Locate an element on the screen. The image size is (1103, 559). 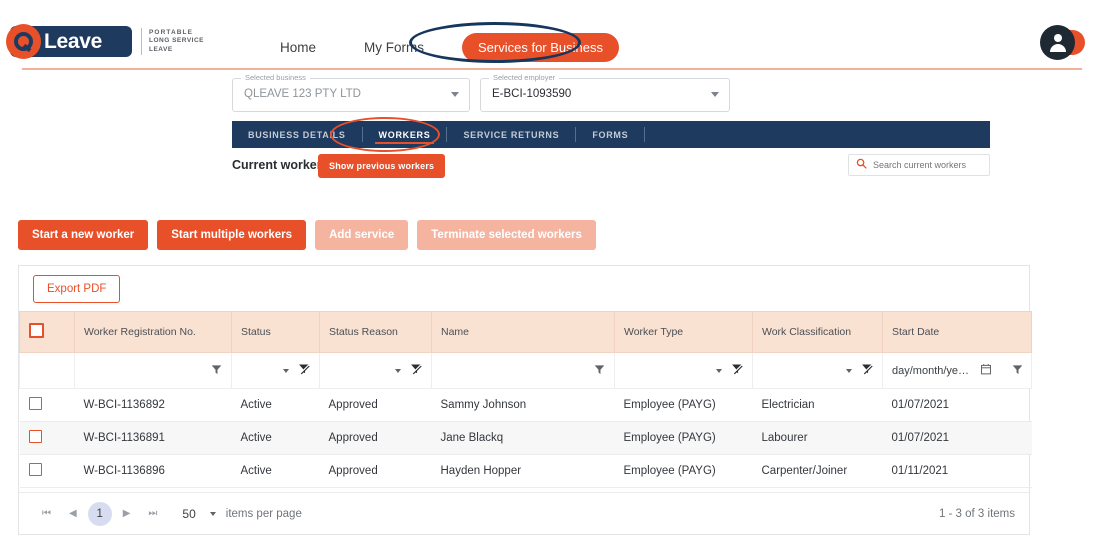
cell-registration: W-BCI-1136896 is located at coordinates (153, 471).